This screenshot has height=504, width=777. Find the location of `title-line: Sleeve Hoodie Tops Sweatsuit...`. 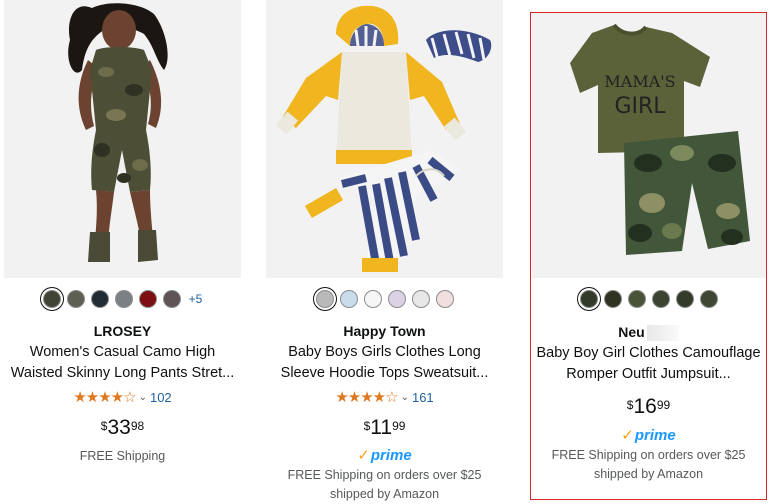

title-line: Sleeve Hoodie Tops Sweatsuit... is located at coordinates (384, 373).